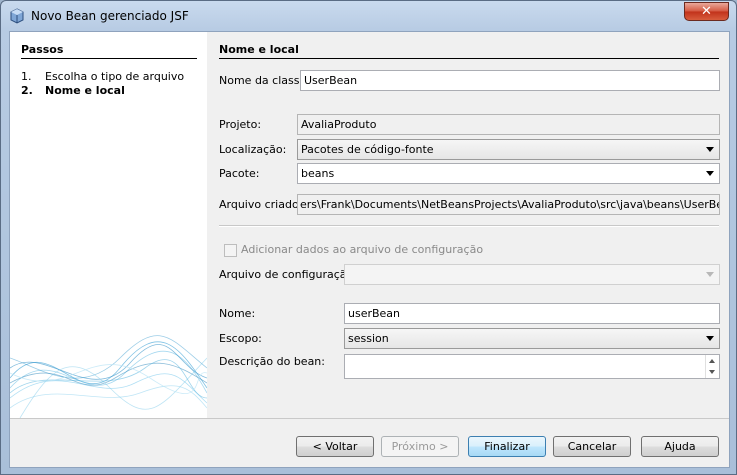 The height and width of the screenshot is (475, 737). Describe the element at coordinates (261, 204) in the screenshot. I see `created-file-label: Arquivo criado:` at that location.